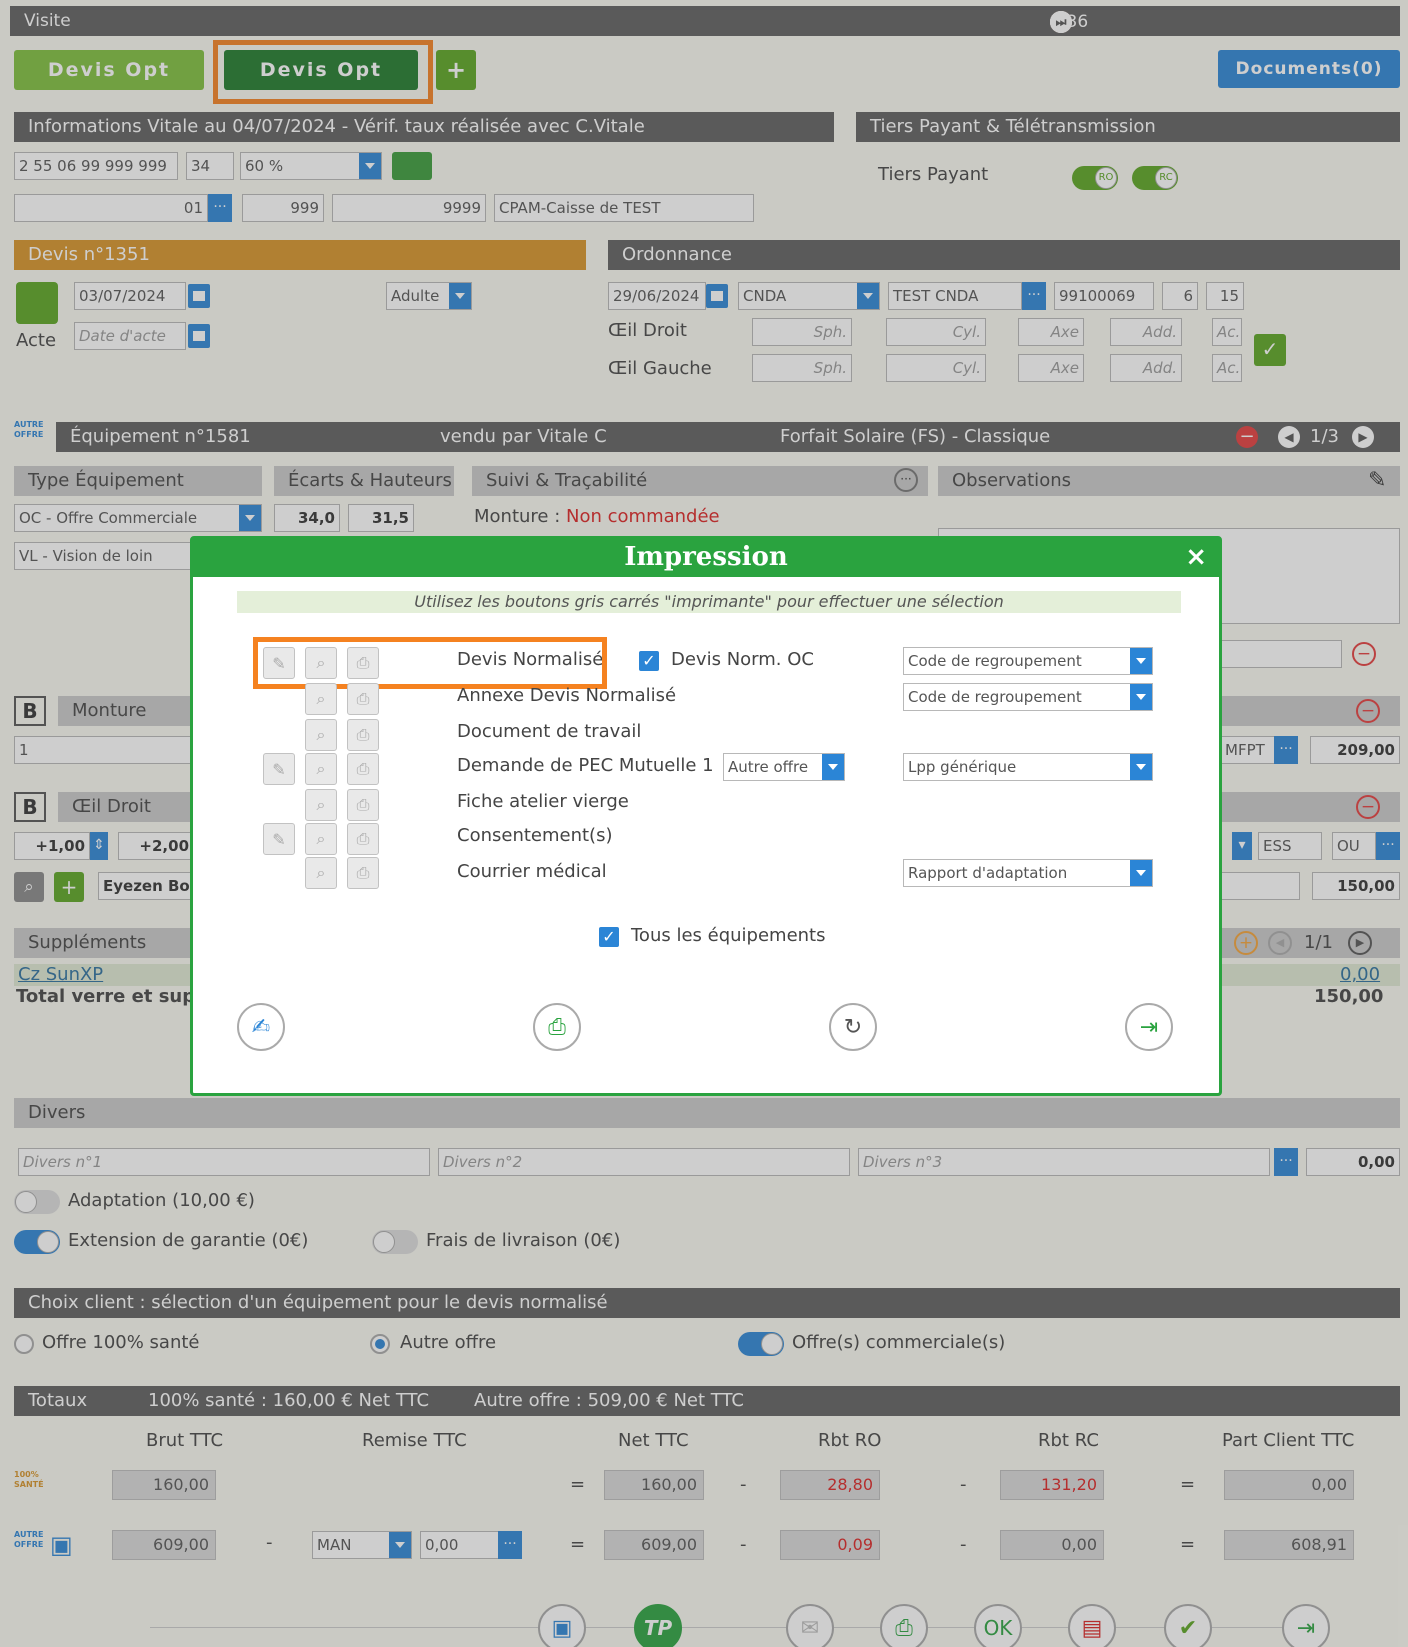  What do you see at coordinates (557, 1027) in the screenshot?
I see `modal-print-button: ⎙` at bounding box center [557, 1027].